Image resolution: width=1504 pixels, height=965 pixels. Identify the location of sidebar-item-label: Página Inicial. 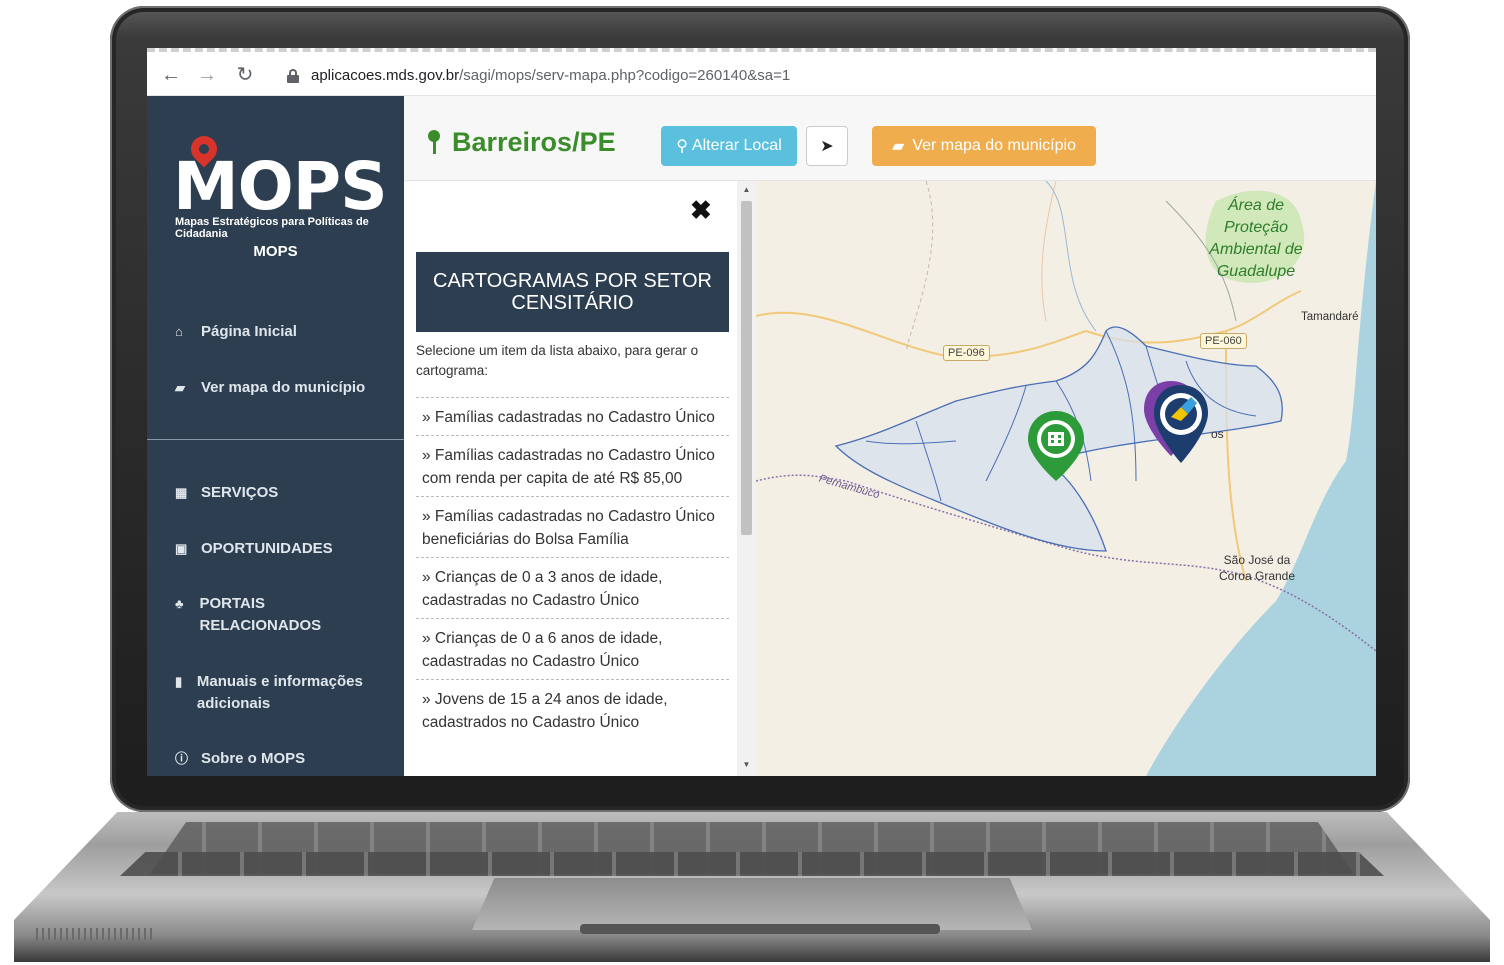
(249, 331).